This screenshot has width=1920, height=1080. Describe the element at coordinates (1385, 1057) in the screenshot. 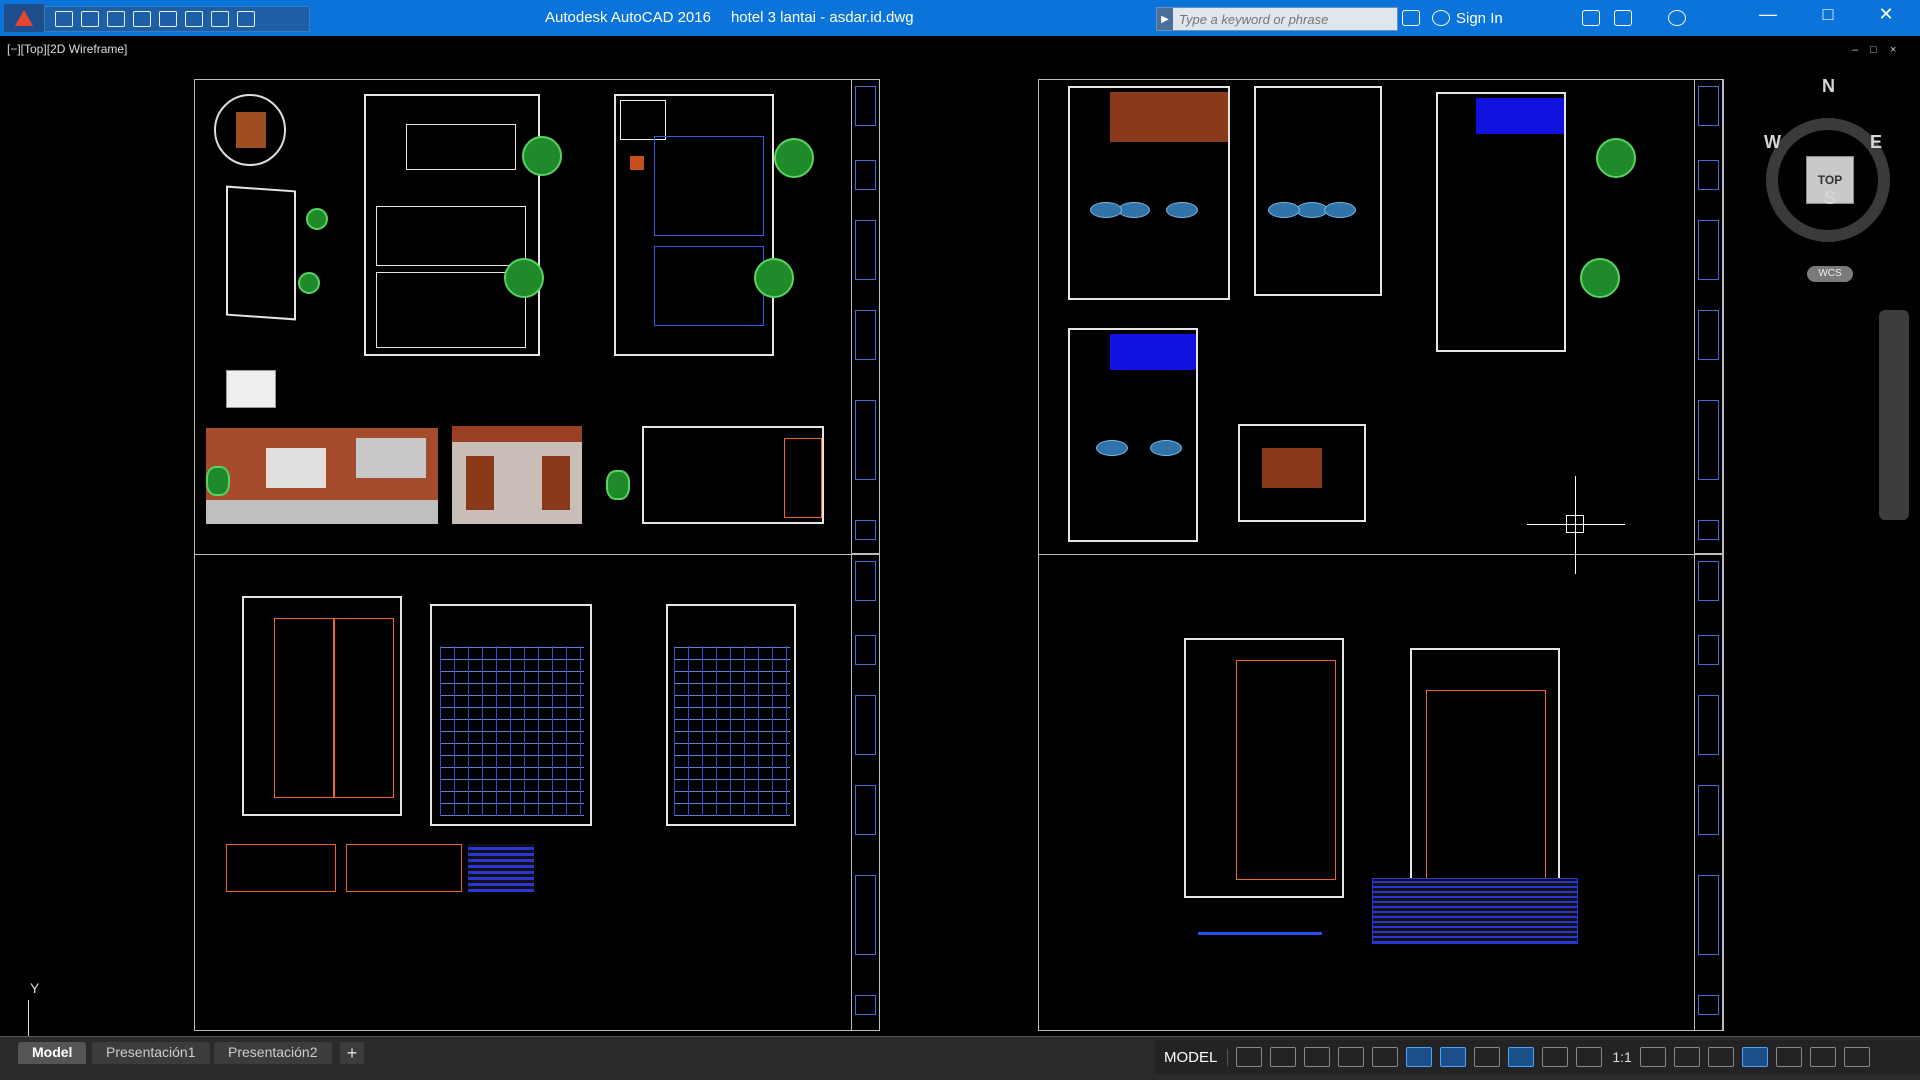

I see `isodraft-icon` at that location.